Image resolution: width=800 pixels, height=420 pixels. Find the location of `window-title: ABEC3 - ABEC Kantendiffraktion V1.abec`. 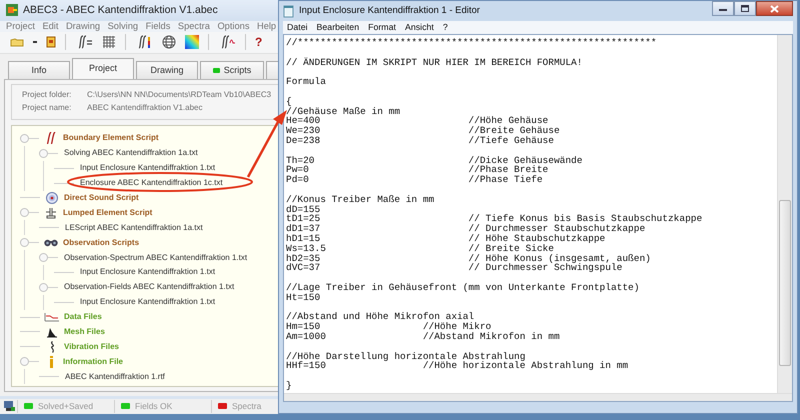

window-title: ABEC3 - ABEC Kantendiffraktion V1.abec is located at coordinates (120, 10).